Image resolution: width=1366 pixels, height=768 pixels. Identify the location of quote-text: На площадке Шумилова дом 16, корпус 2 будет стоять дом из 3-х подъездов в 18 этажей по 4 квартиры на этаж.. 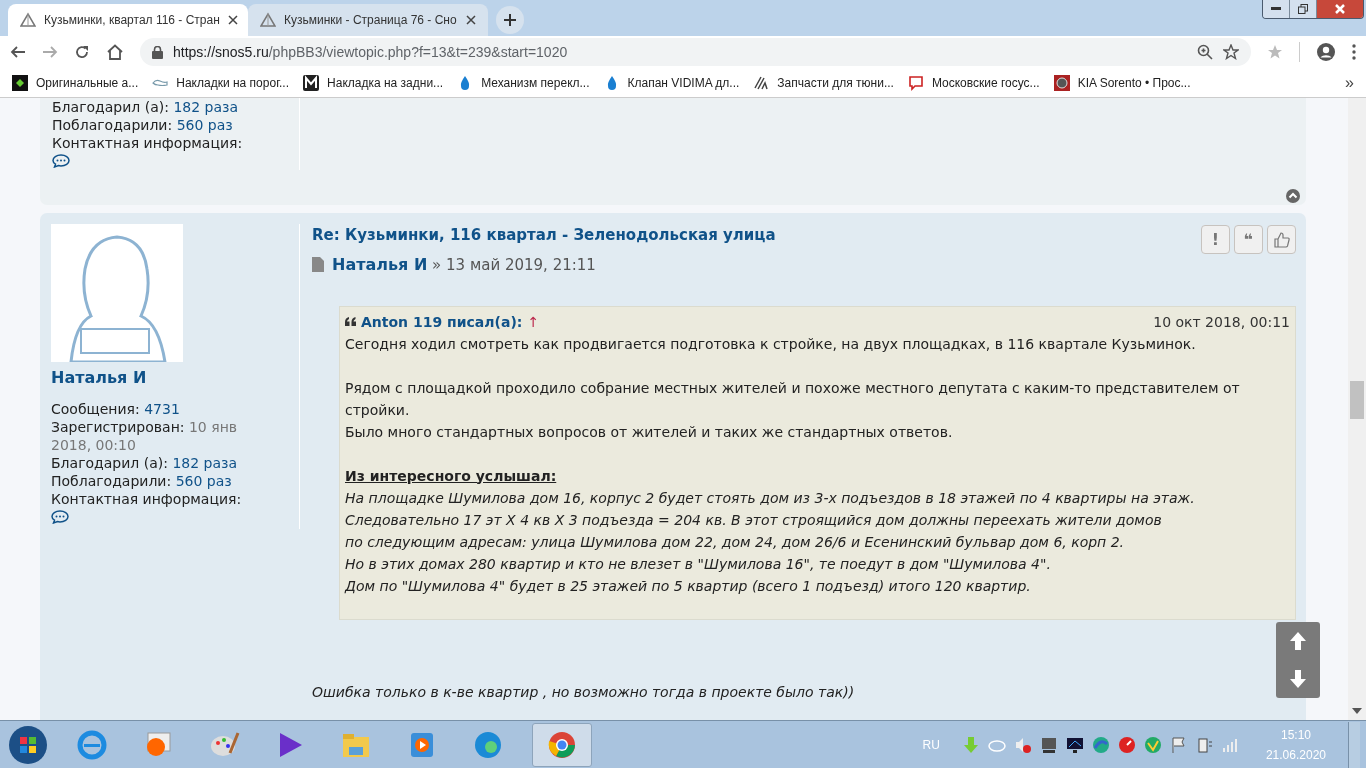
(770, 498).